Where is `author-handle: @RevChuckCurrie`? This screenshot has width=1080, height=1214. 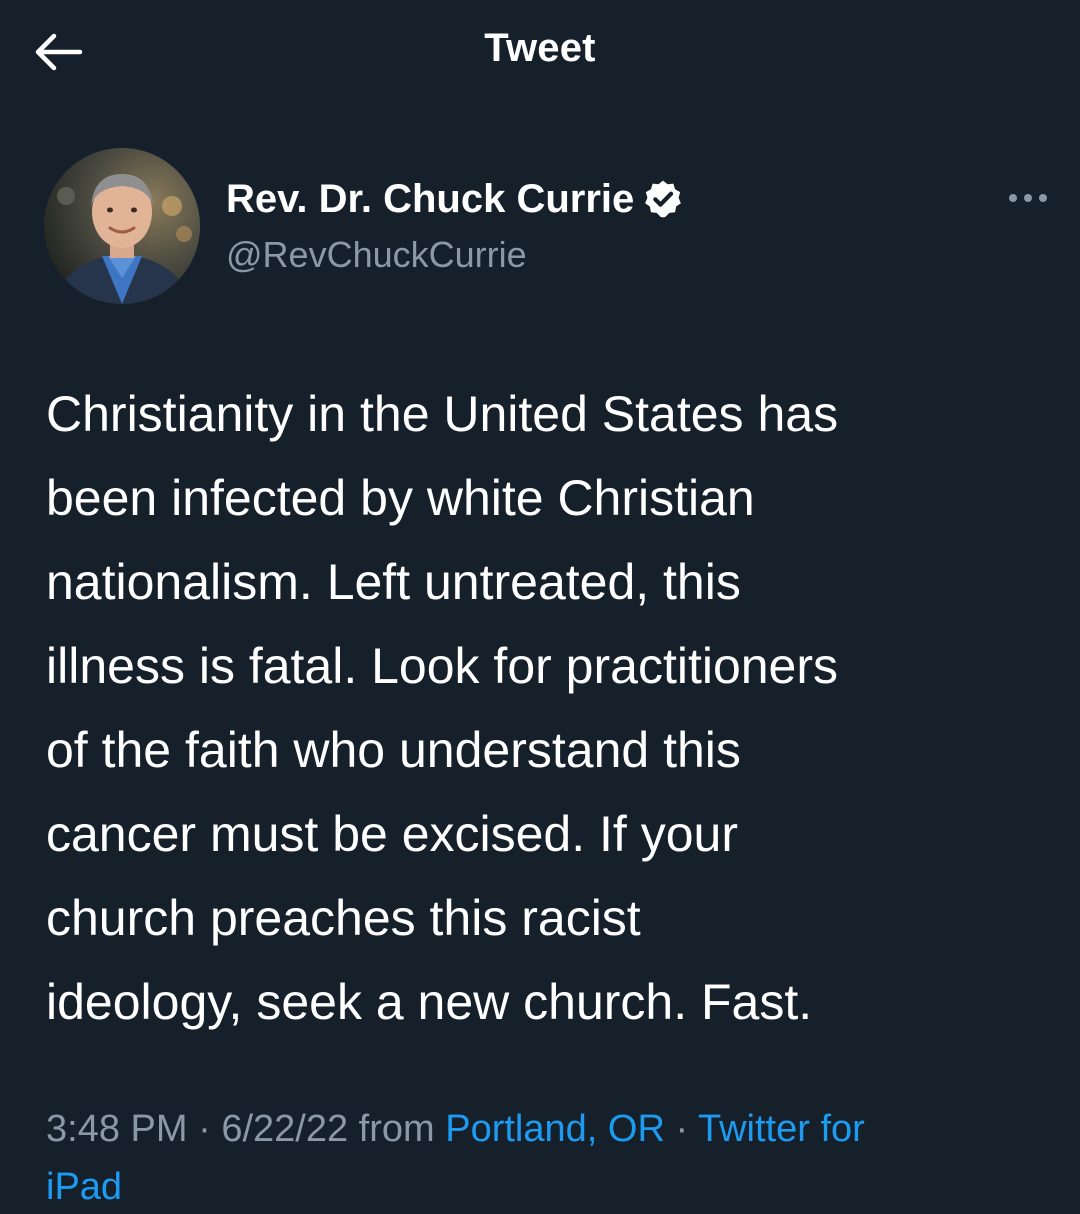 author-handle: @RevChuckCurrie is located at coordinates (376, 255).